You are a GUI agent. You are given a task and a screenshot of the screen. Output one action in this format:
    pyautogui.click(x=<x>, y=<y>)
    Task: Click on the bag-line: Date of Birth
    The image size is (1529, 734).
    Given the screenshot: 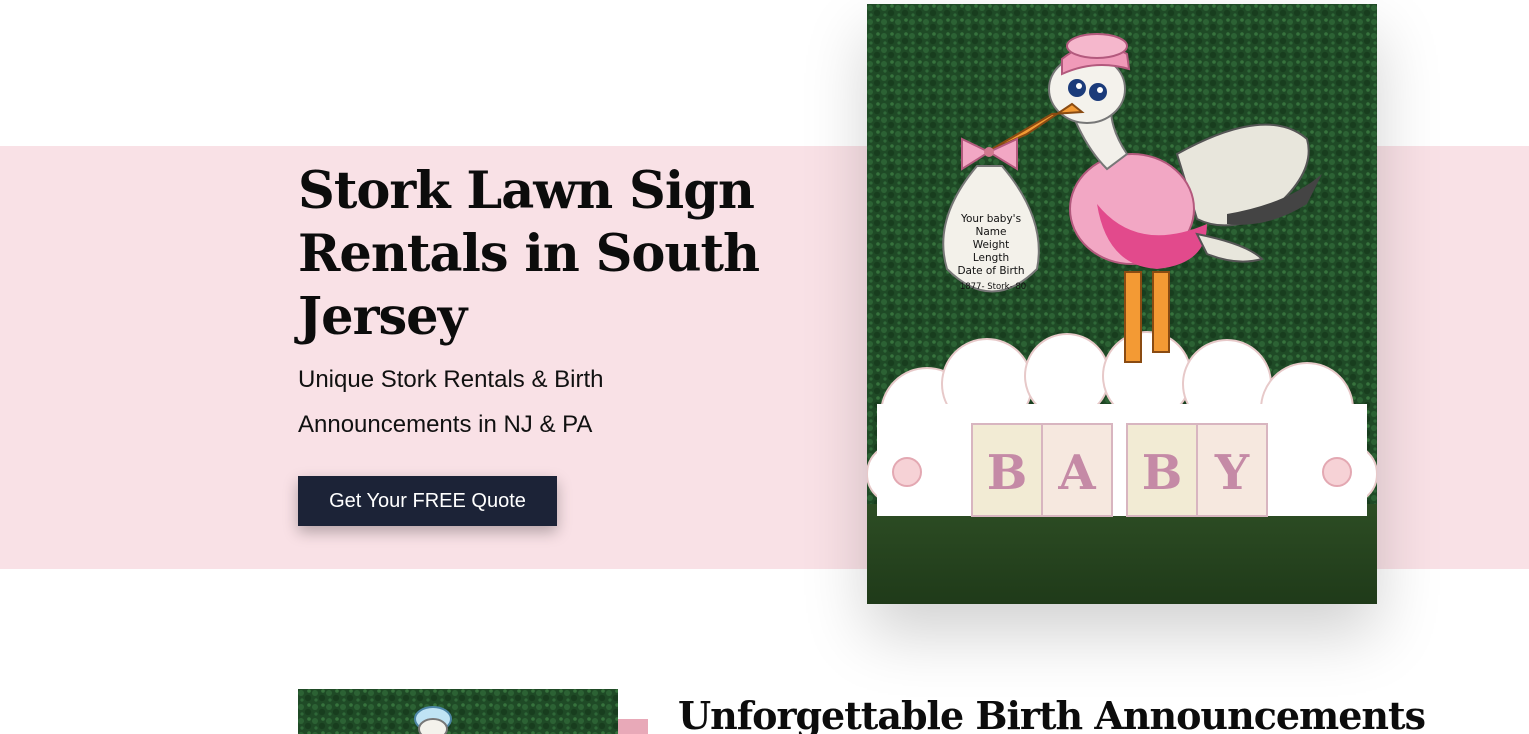 What is the action you would take?
    pyautogui.click(x=990, y=271)
    